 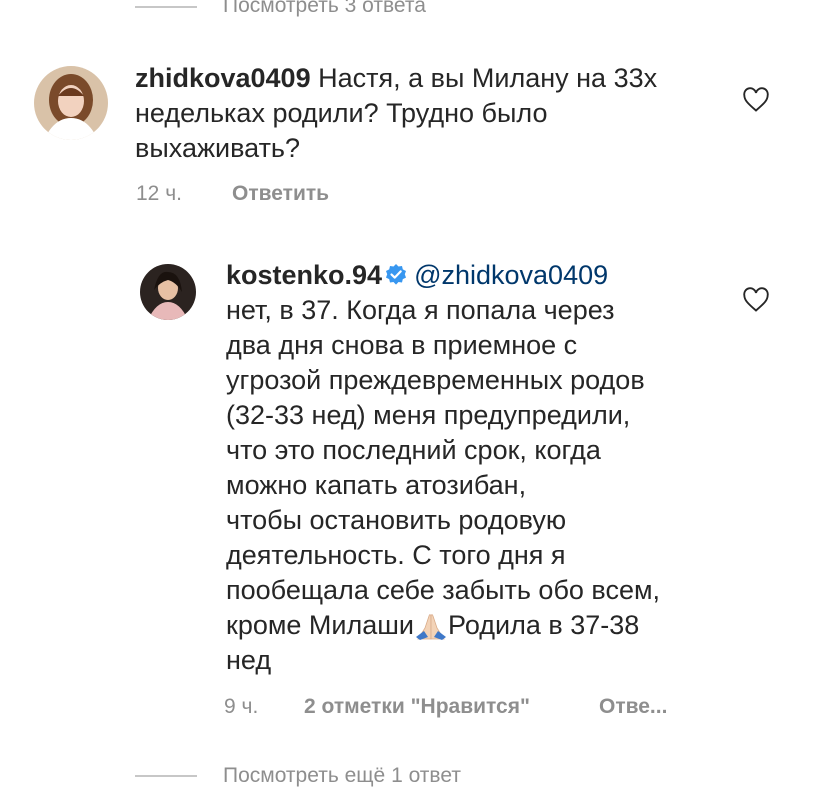 What do you see at coordinates (280, 194) in the screenshot?
I see `reply-button-1: Ответить` at bounding box center [280, 194].